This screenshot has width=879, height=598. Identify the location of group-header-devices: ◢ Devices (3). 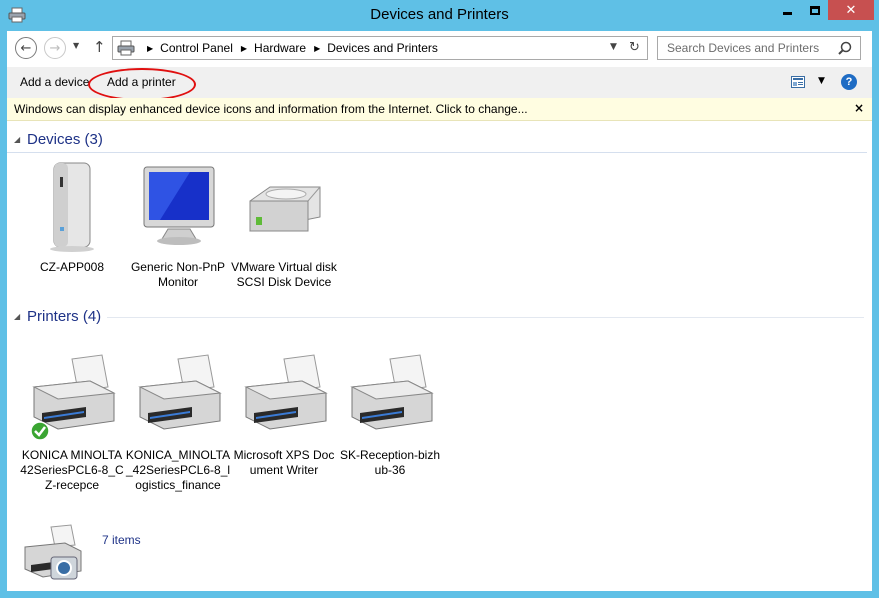
(439, 140).